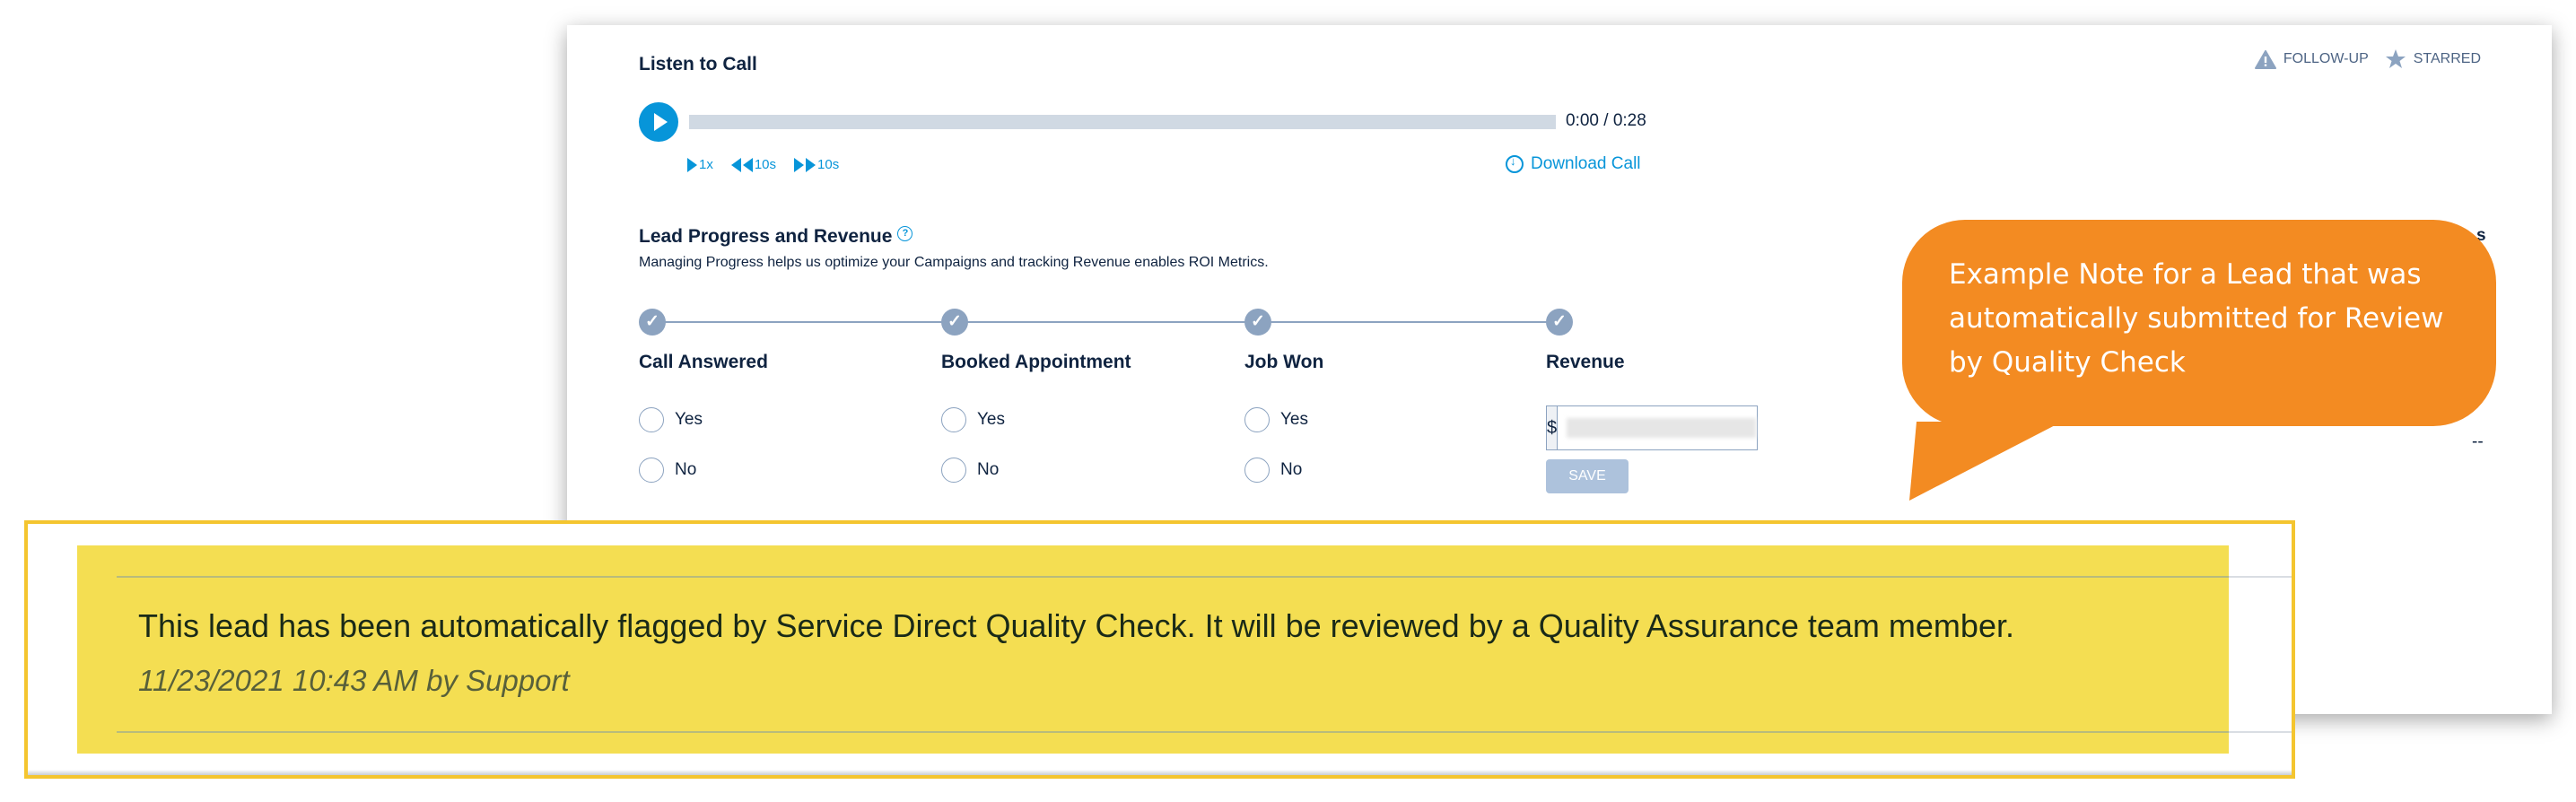 This screenshot has height=802, width=2576. What do you see at coordinates (1553, 427) in the screenshot?
I see `currency-symbol: $` at bounding box center [1553, 427].